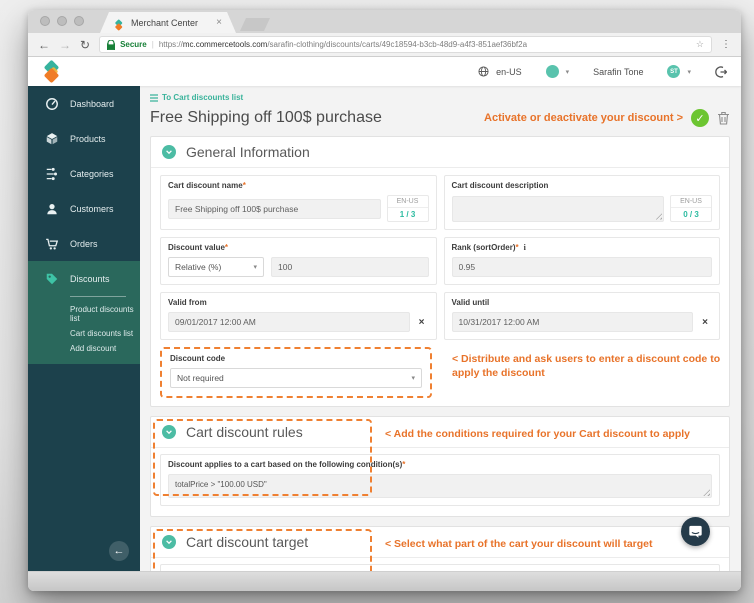 Image resolution: width=754 pixels, height=603 pixels. What do you see at coordinates (557, 208) in the screenshot?
I see `cart-discount-description-textarea` at bounding box center [557, 208].